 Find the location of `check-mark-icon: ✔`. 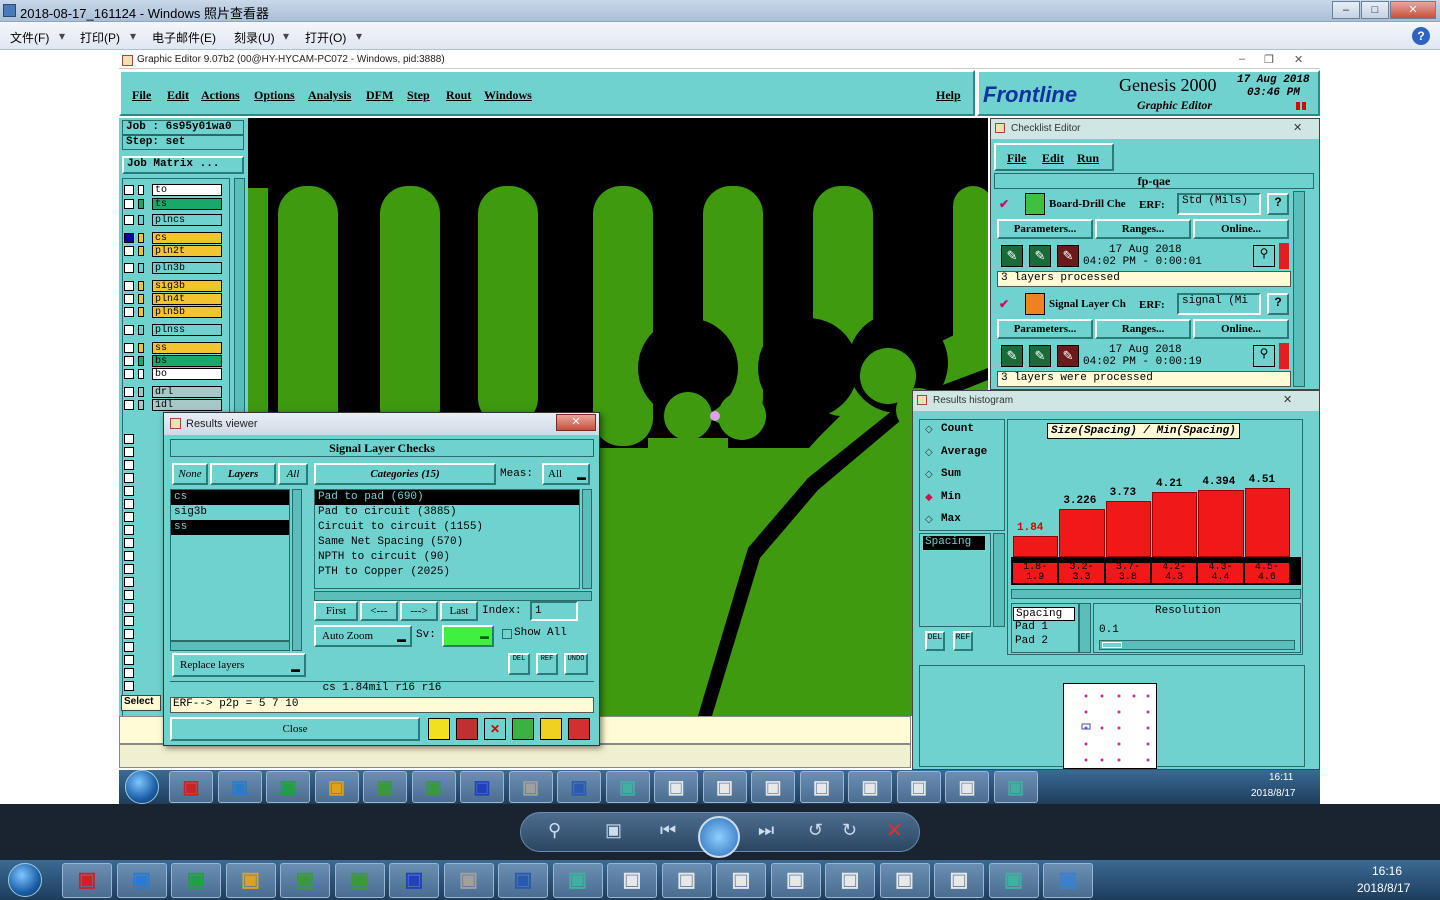

check-mark-icon: ✔ is located at coordinates (1004, 304).